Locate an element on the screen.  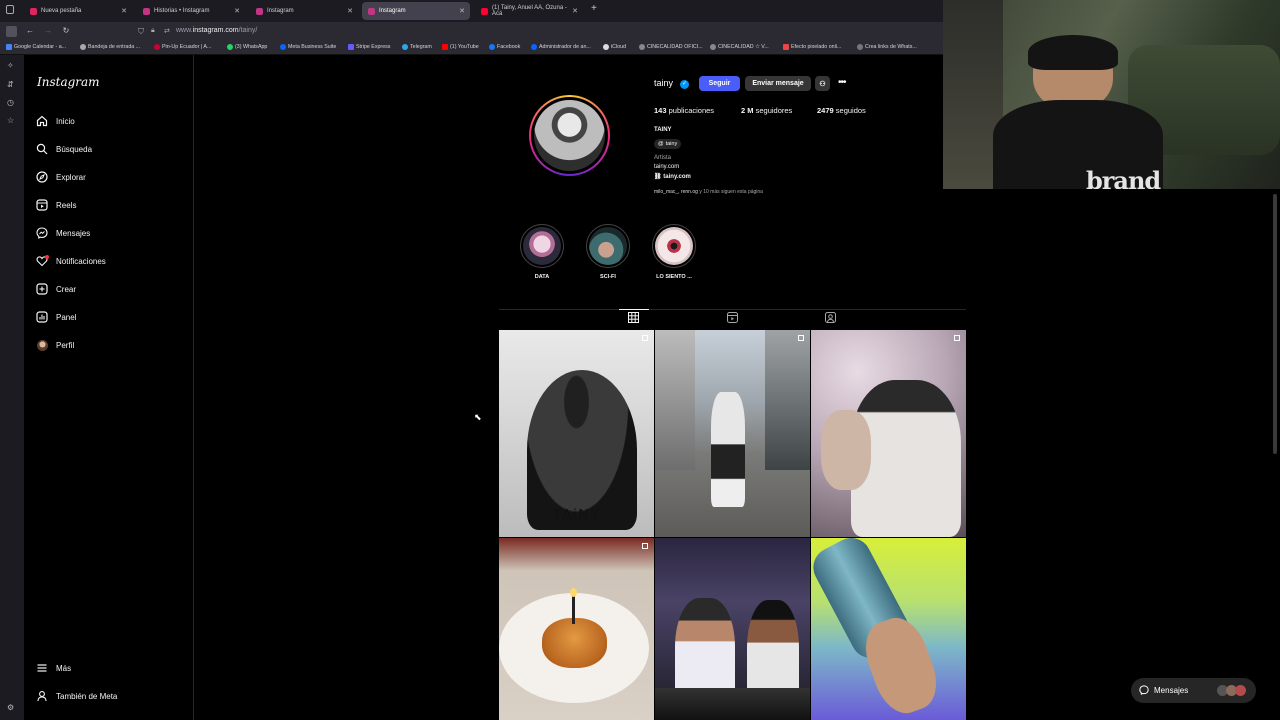
instagram-logo: Instagram is located at coordinates (68, 82).